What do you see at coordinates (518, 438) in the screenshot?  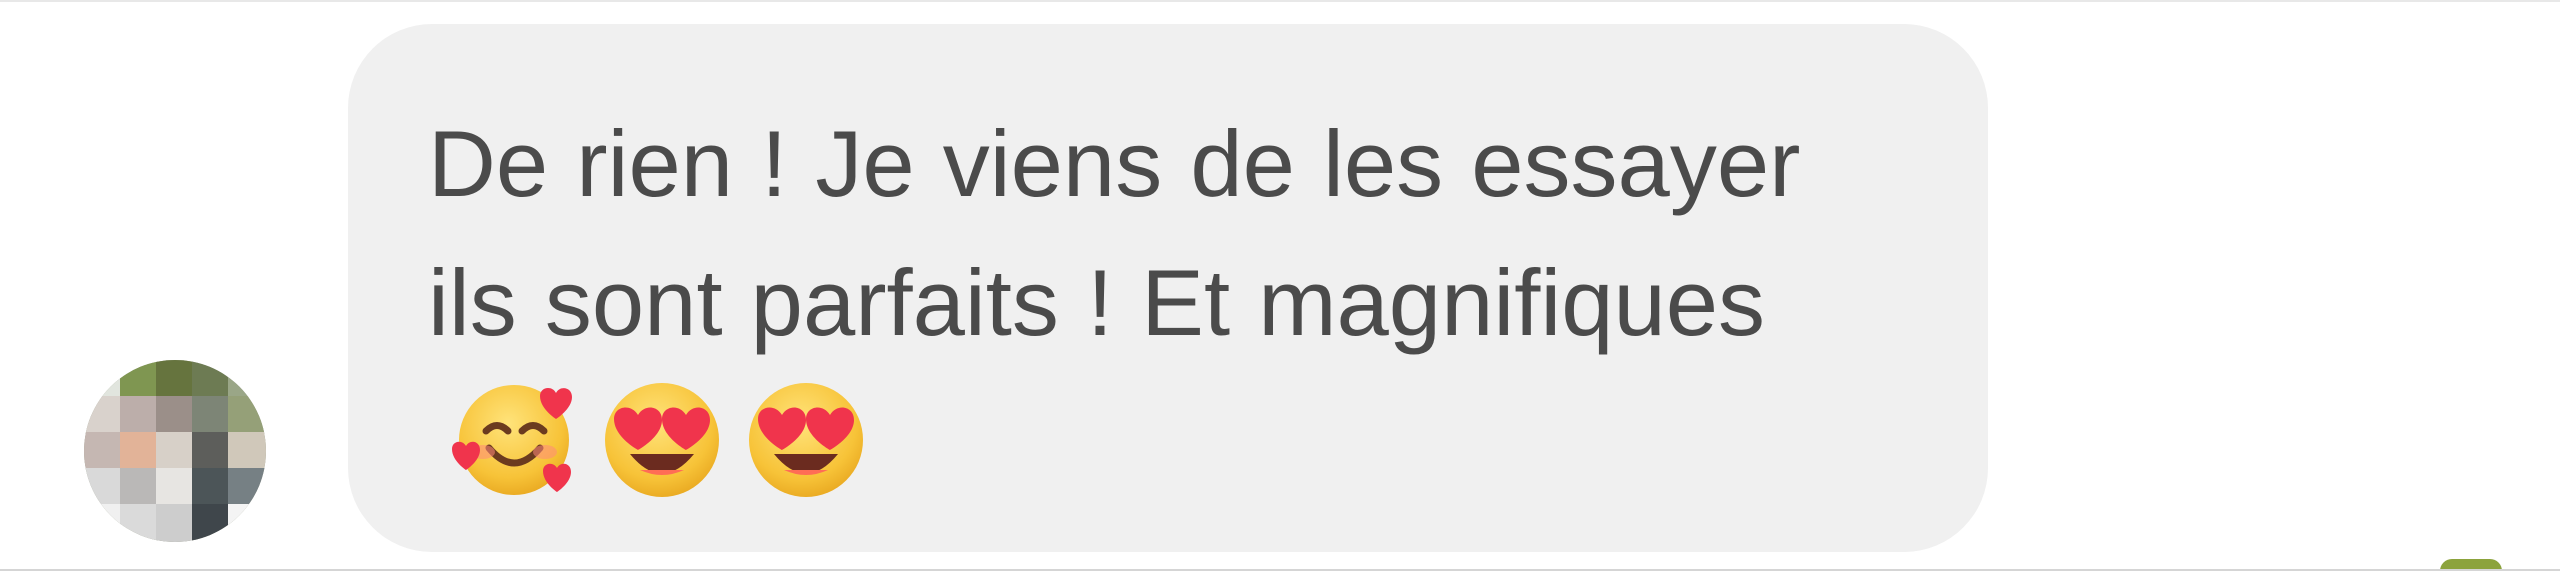 I see `smiling-face-with-hearts-icon` at bounding box center [518, 438].